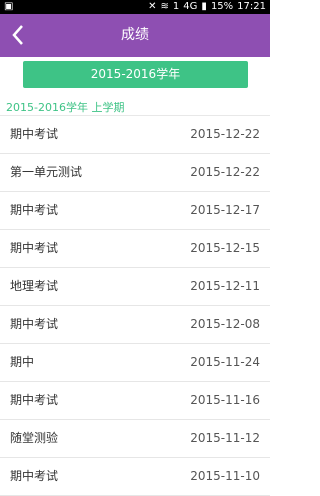 Image resolution: width=320 pixels, height=496 pixels. What do you see at coordinates (135, 173) in the screenshot?
I see `list-item: 第一单元测试 2015-12-22` at bounding box center [135, 173].